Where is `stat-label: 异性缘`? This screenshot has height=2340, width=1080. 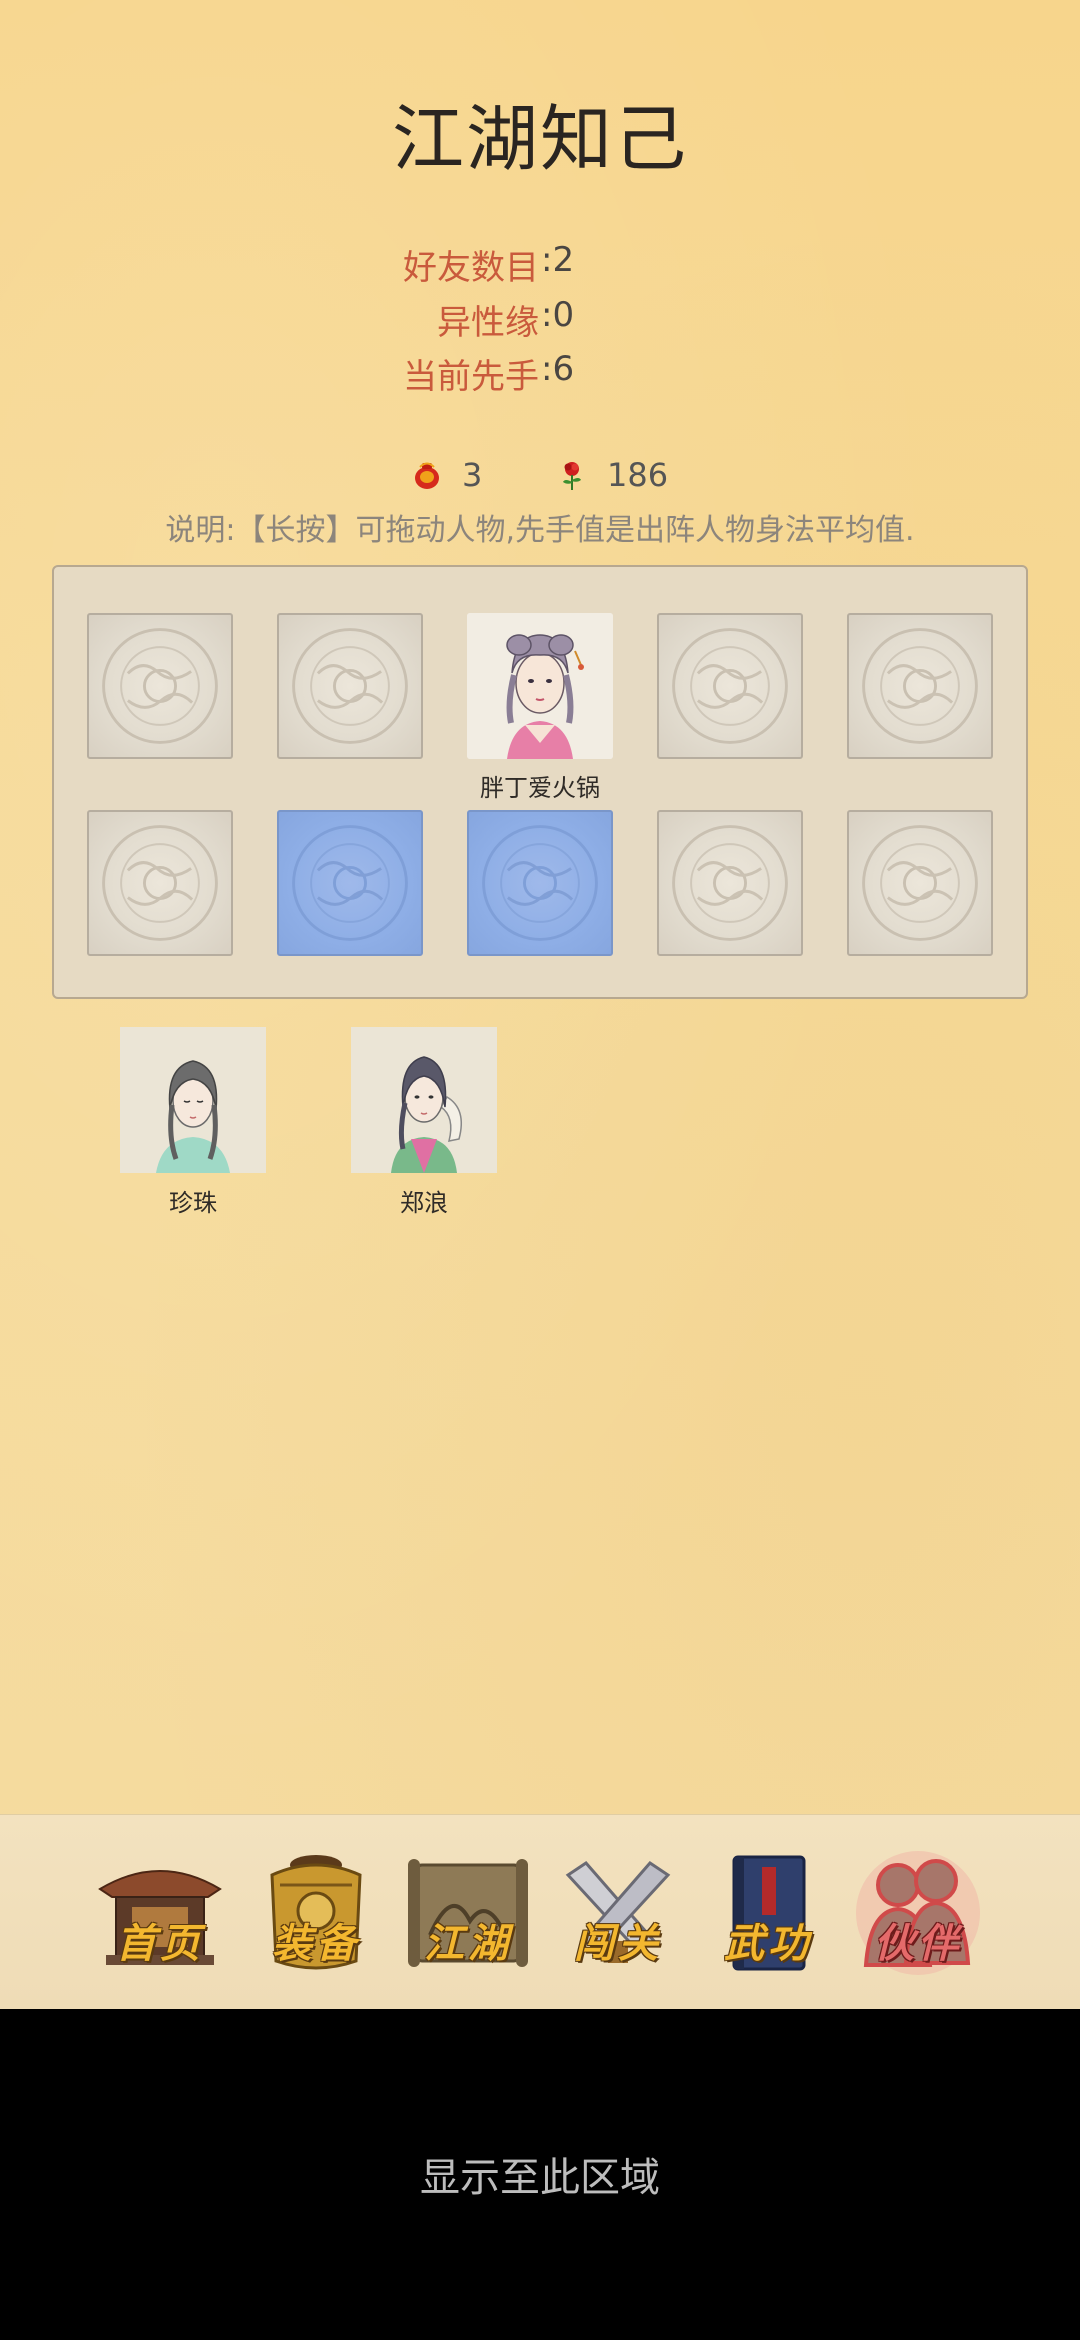
stat-label: 异性缘 is located at coordinates (488, 323).